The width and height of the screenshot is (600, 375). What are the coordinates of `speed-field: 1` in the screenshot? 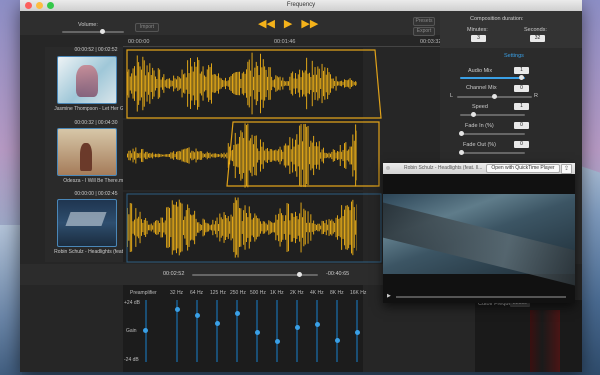 It's located at (521, 106).